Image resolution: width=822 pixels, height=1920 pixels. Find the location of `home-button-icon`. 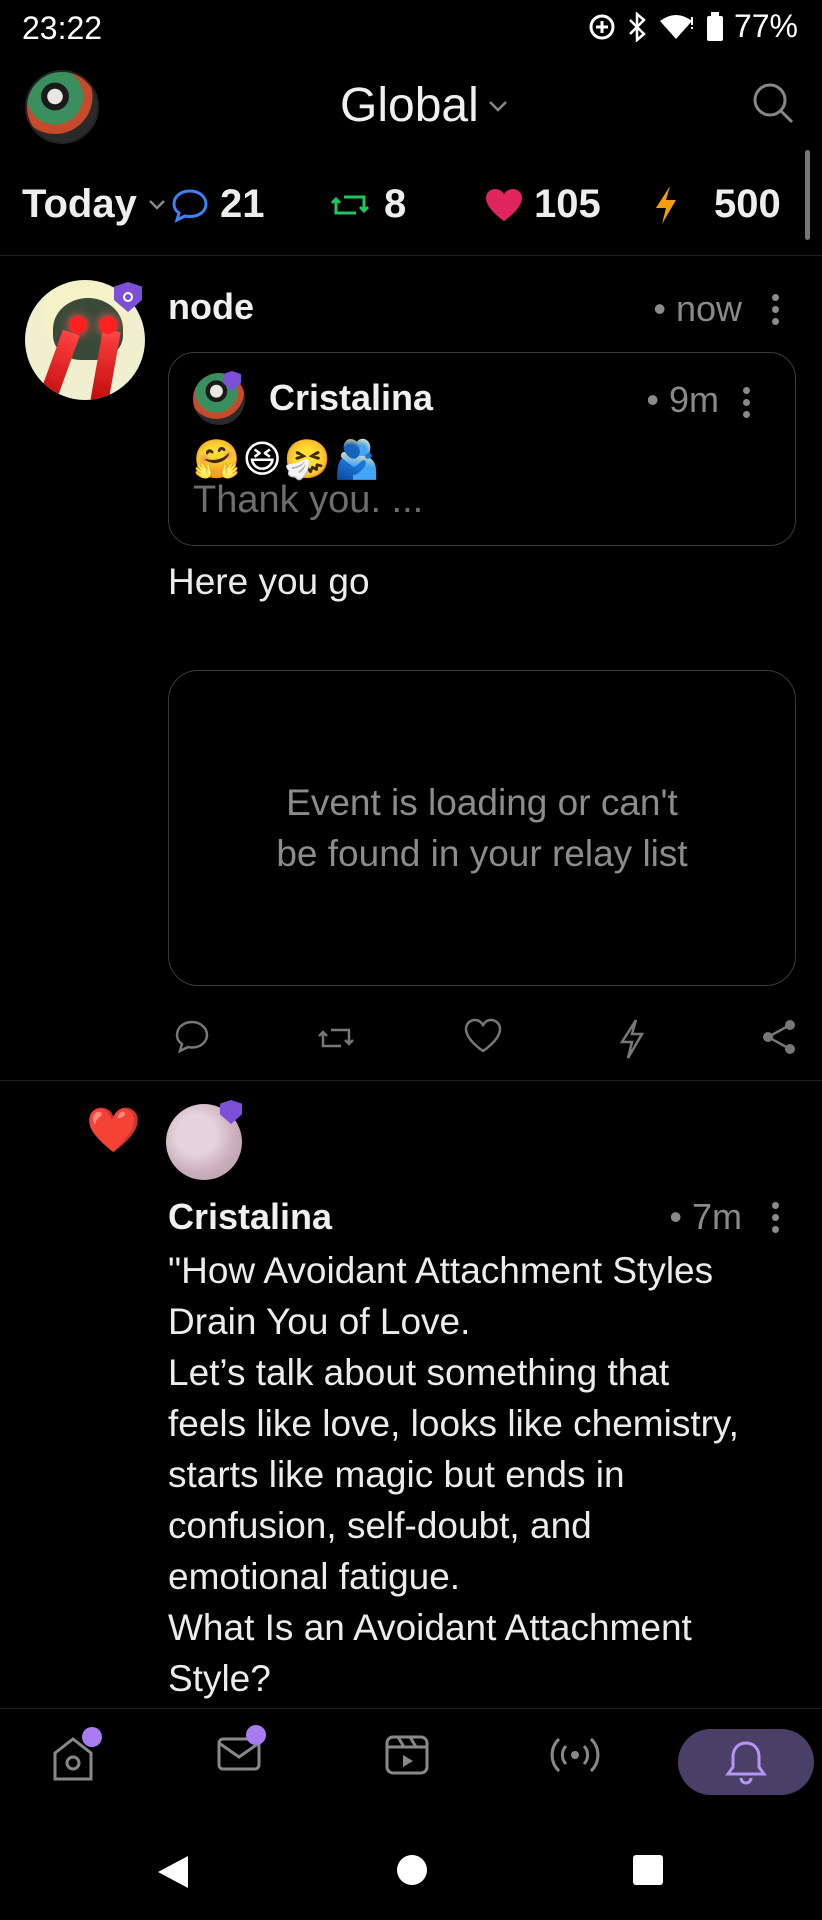

home-button-icon is located at coordinates (412, 1870).